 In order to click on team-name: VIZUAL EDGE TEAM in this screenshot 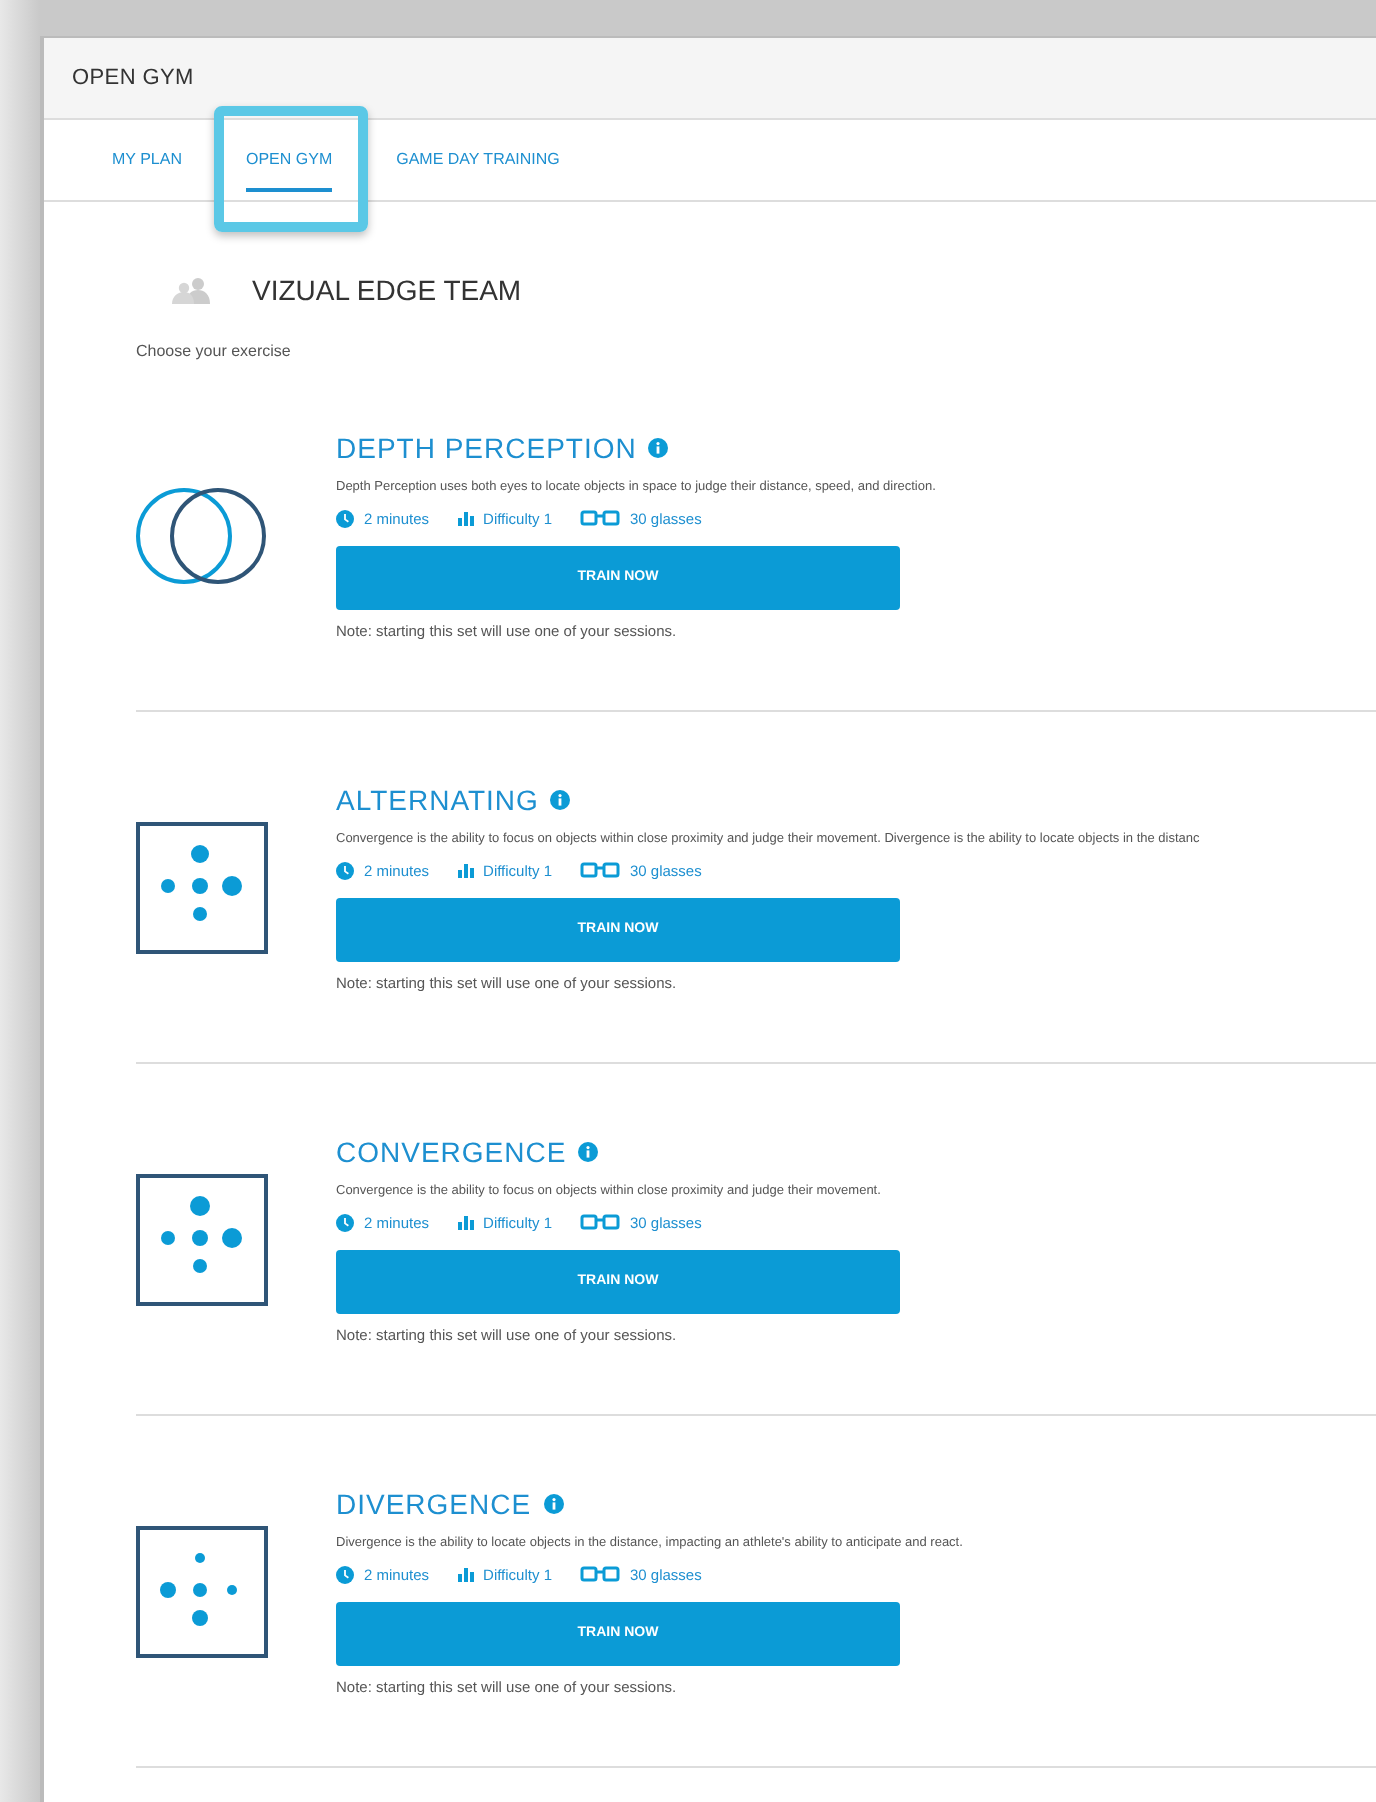, I will do `click(387, 290)`.